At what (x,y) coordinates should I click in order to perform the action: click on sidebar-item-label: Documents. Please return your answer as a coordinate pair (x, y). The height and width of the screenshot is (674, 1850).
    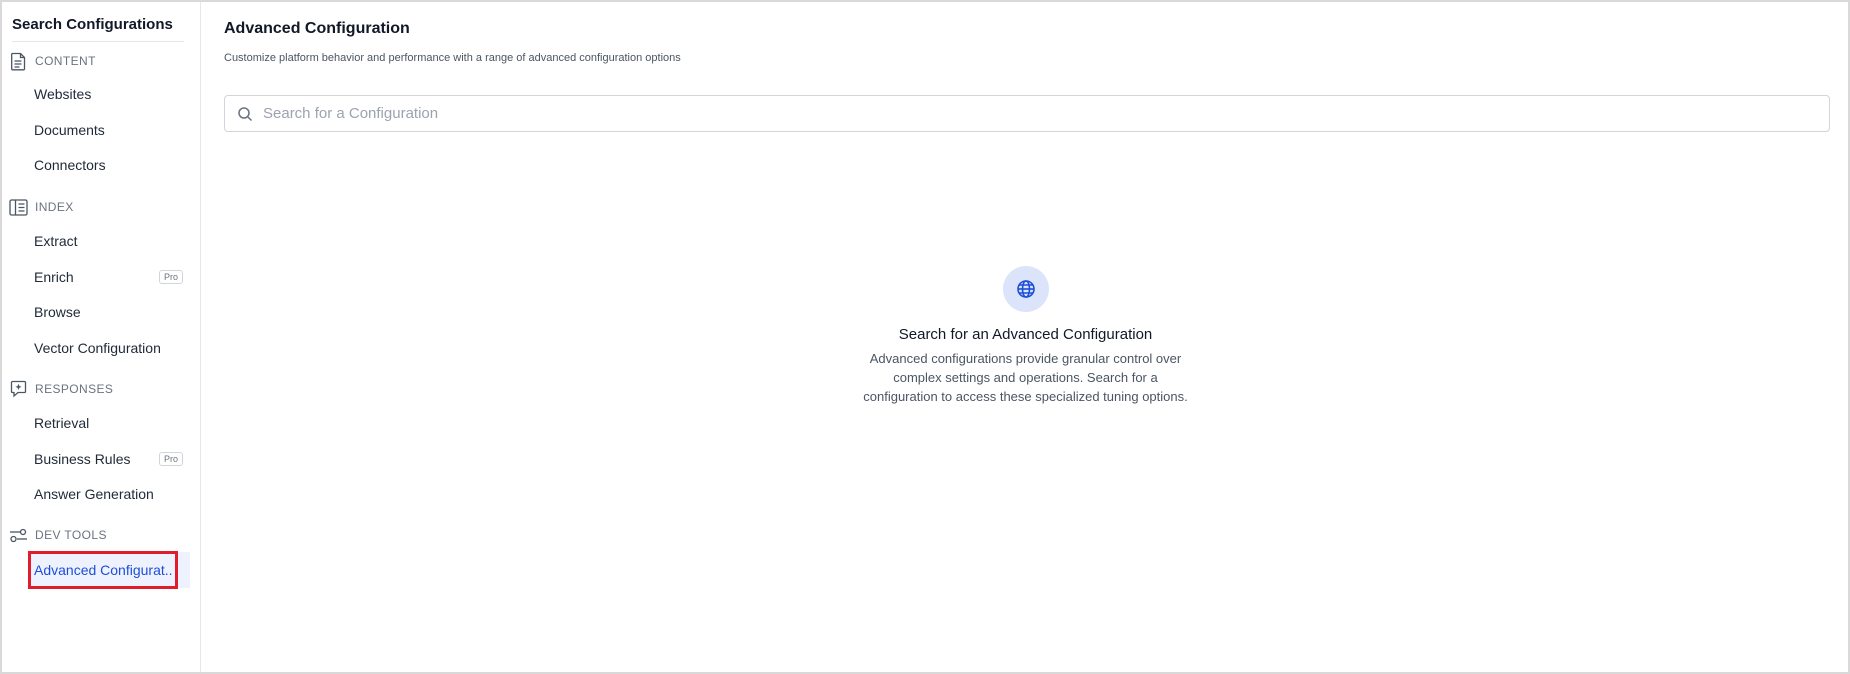
    Looking at the image, I should click on (69, 130).